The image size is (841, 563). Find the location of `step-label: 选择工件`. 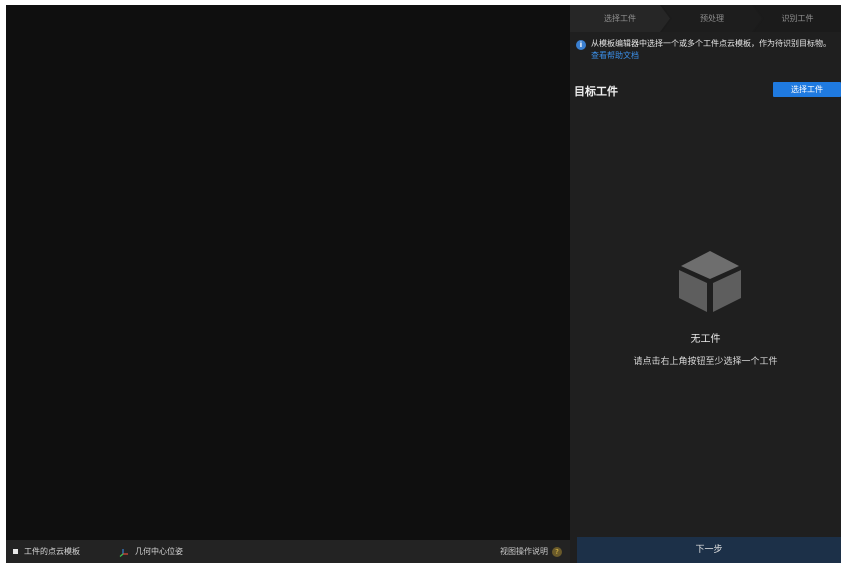

step-label: 选择工件 is located at coordinates (620, 18).